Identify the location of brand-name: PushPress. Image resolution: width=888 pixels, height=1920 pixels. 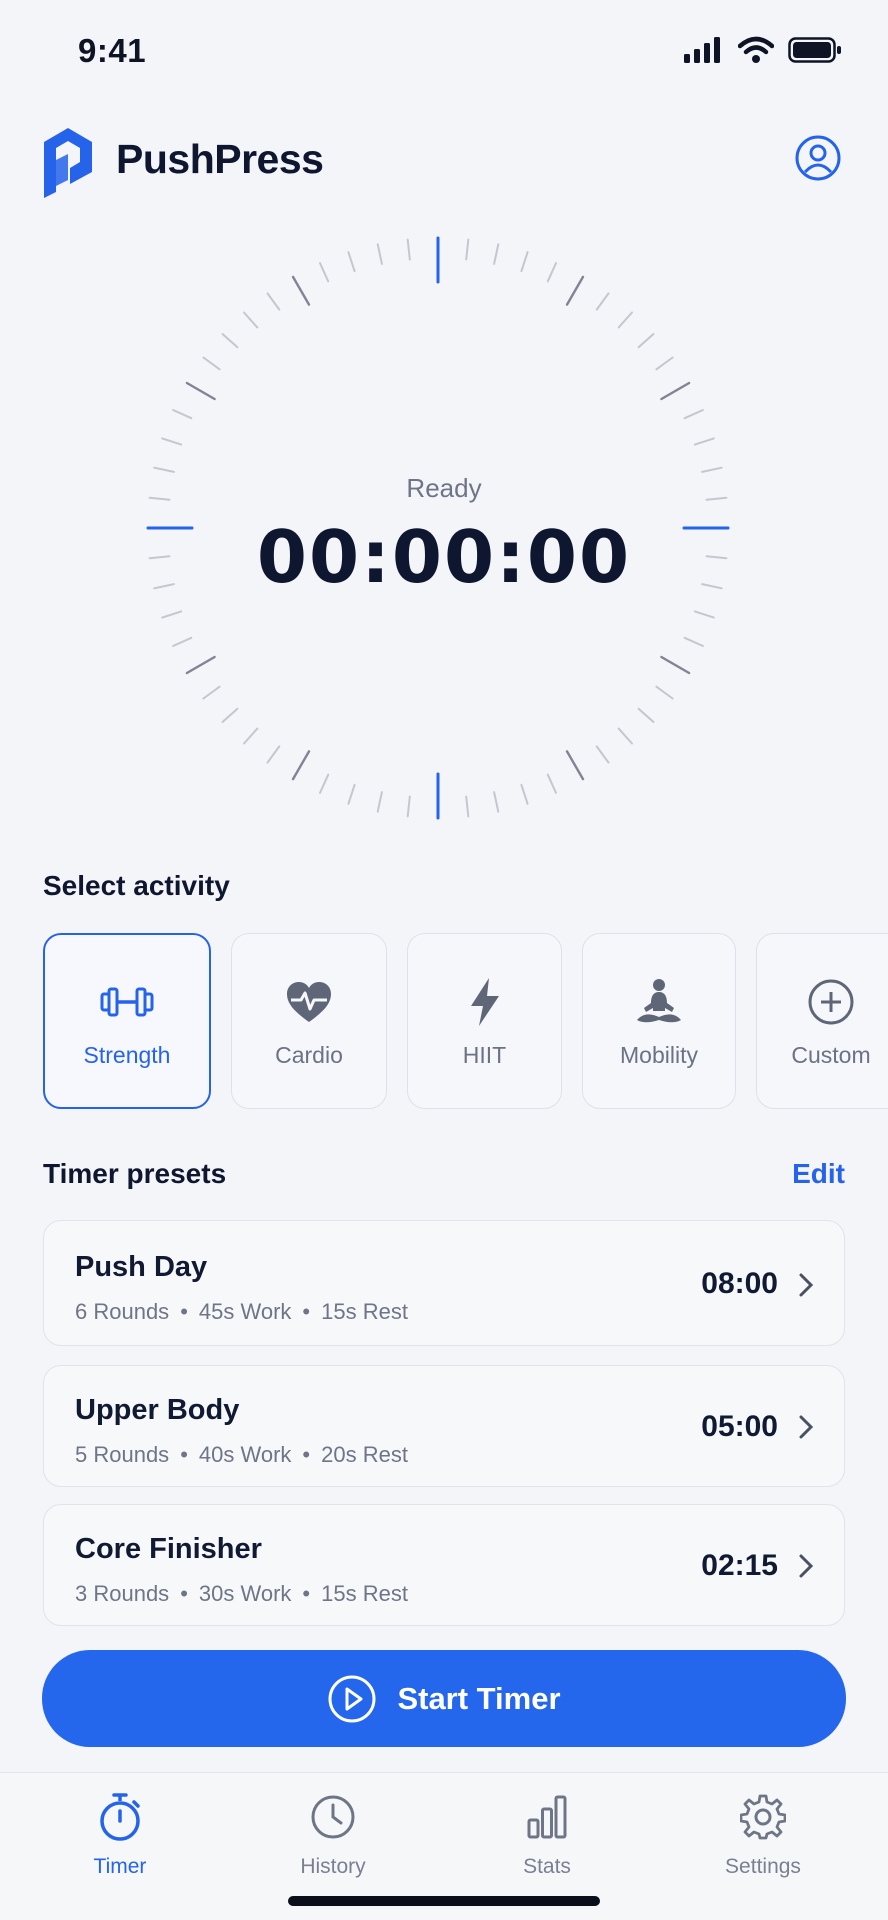
(220, 159).